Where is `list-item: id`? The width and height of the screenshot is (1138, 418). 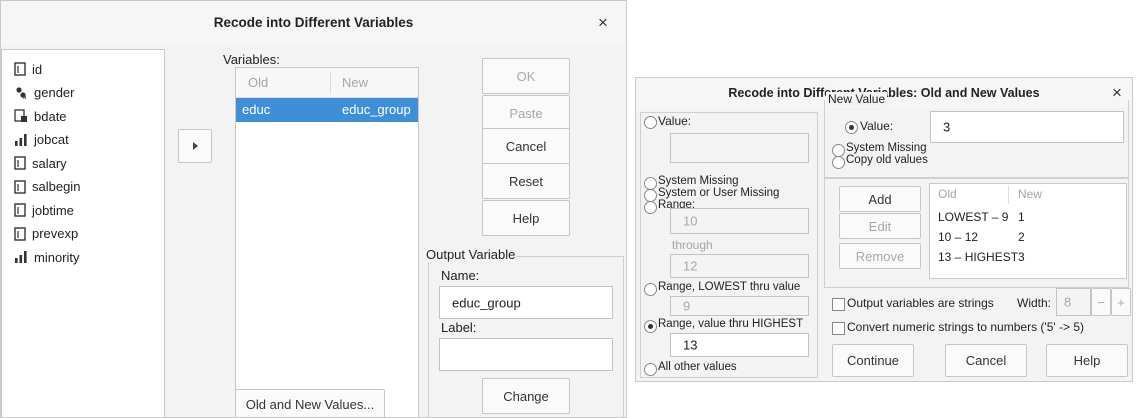 list-item: id is located at coordinates (28, 69).